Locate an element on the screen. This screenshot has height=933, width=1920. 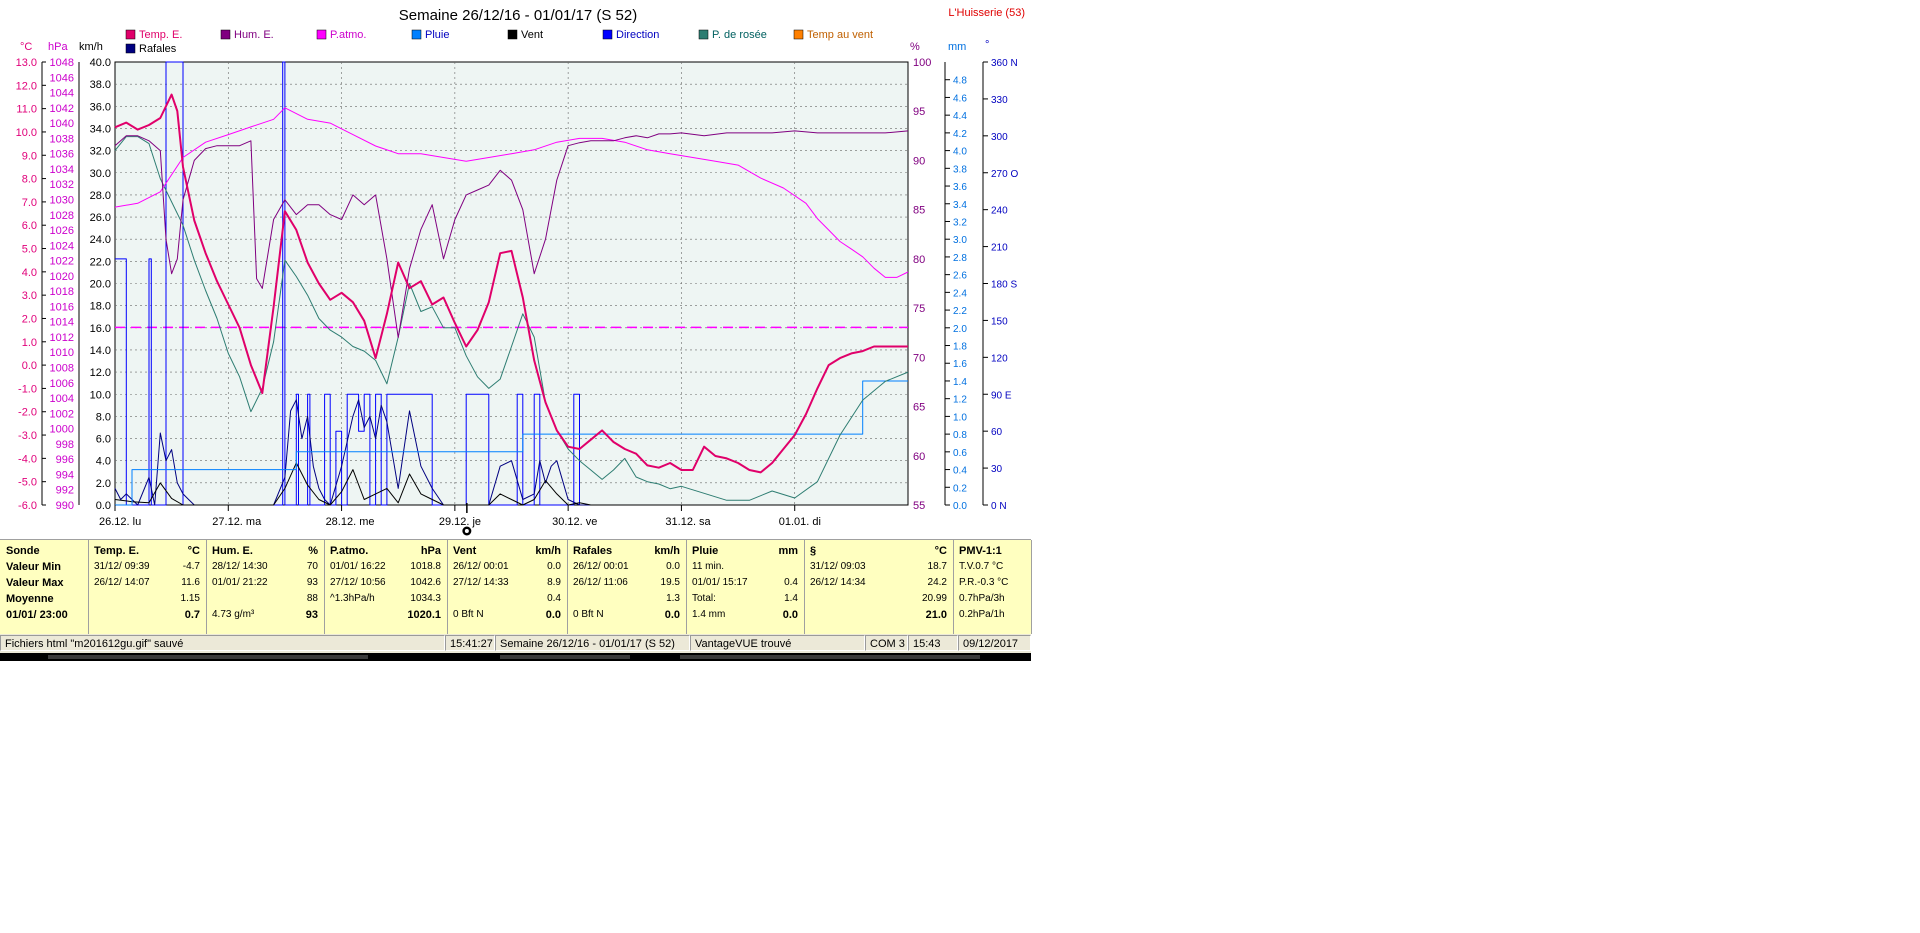
rain-axis-label: 0.8 is located at coordinates (960, 435).